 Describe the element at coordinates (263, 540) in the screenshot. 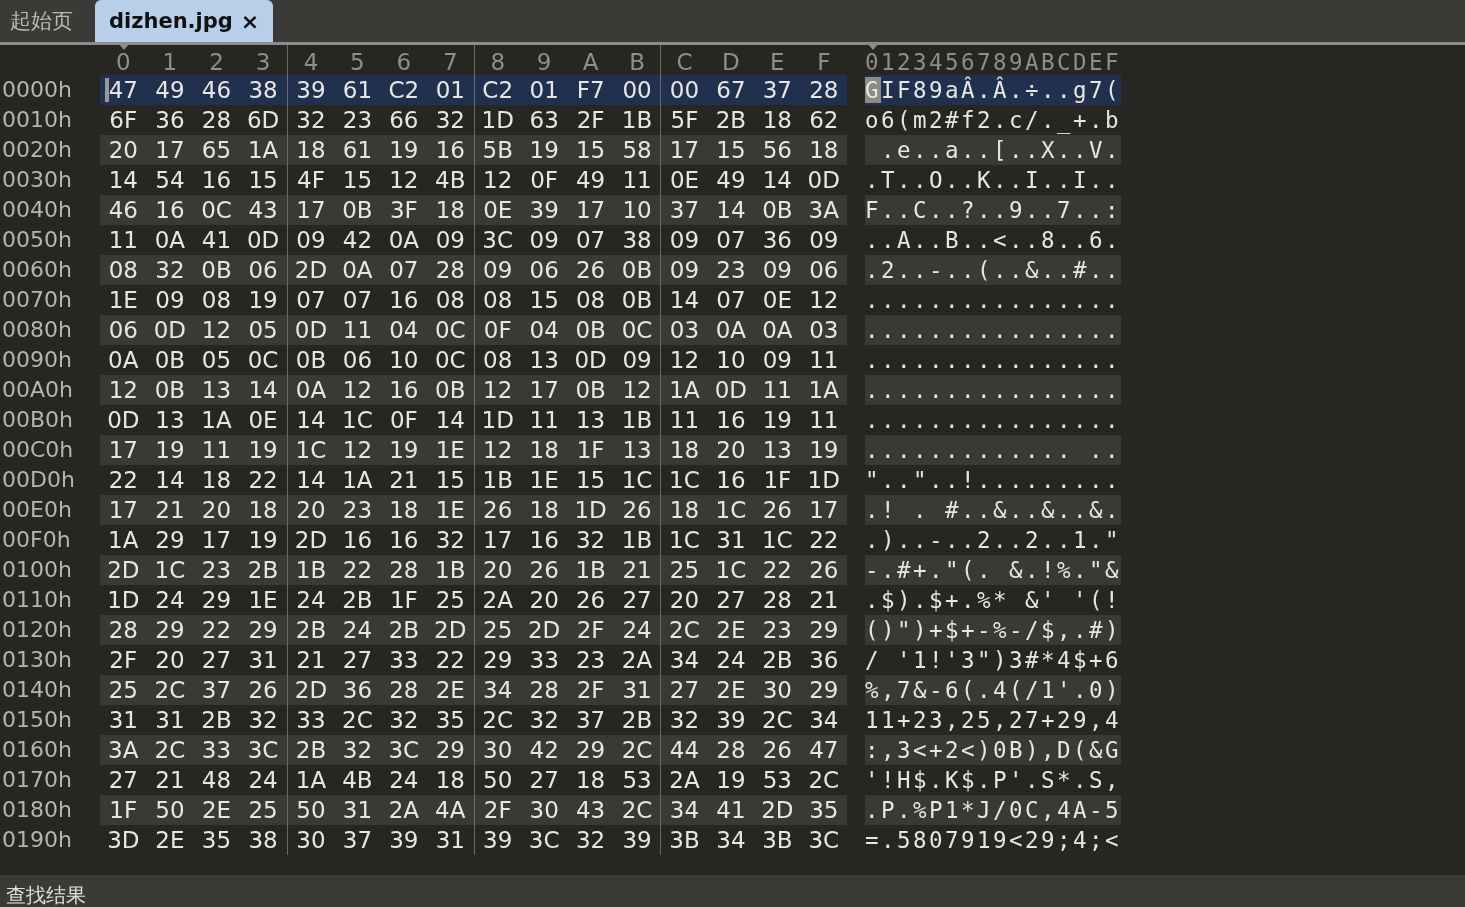

I see `hex-byte: 19` at that location.